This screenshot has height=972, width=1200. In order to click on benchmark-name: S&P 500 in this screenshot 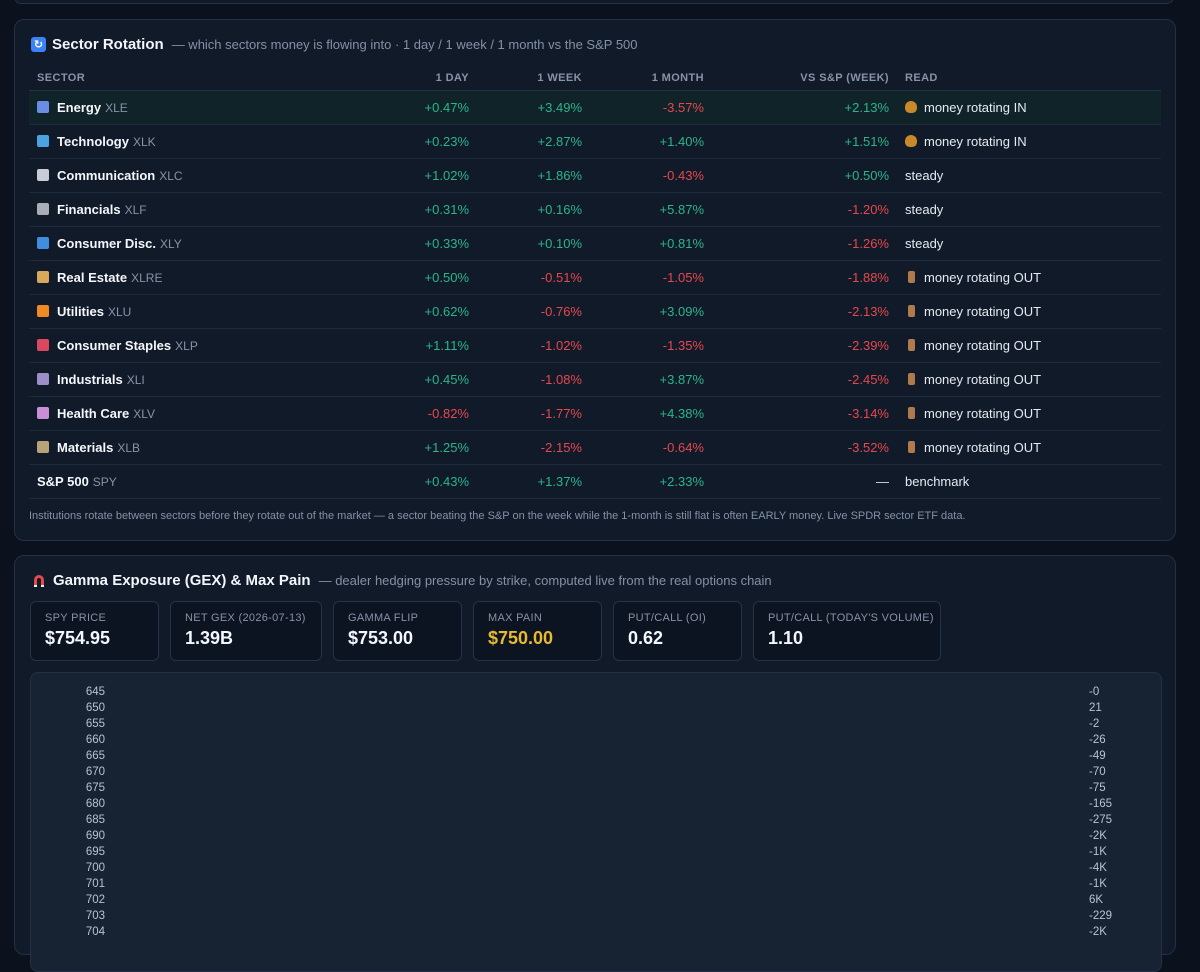, I will do `click(63, 481)`.